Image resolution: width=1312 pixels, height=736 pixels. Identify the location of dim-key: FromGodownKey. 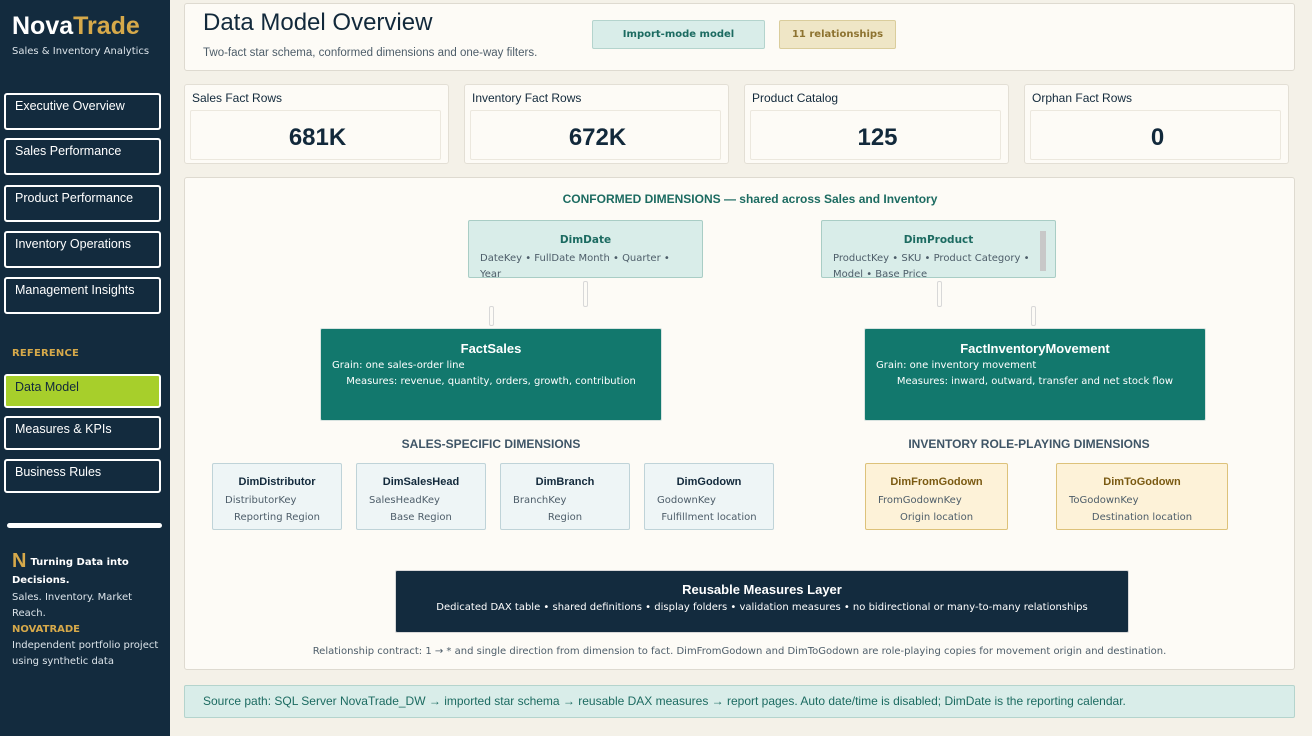
(920, 500).